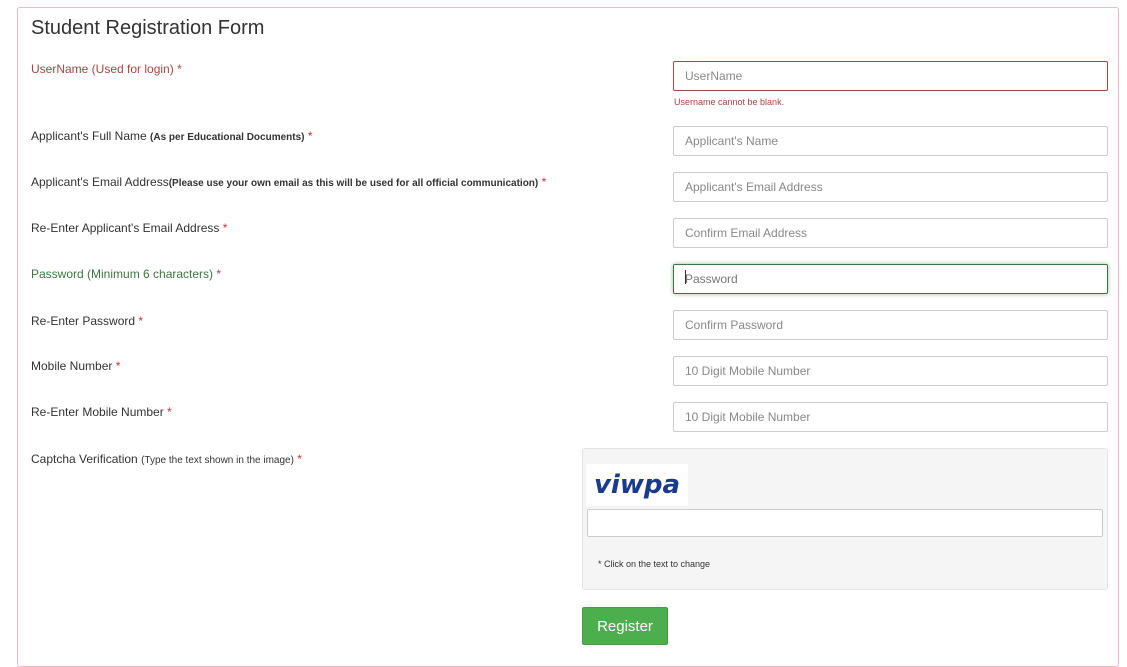  I want to click on email-input, so click(890, 187).